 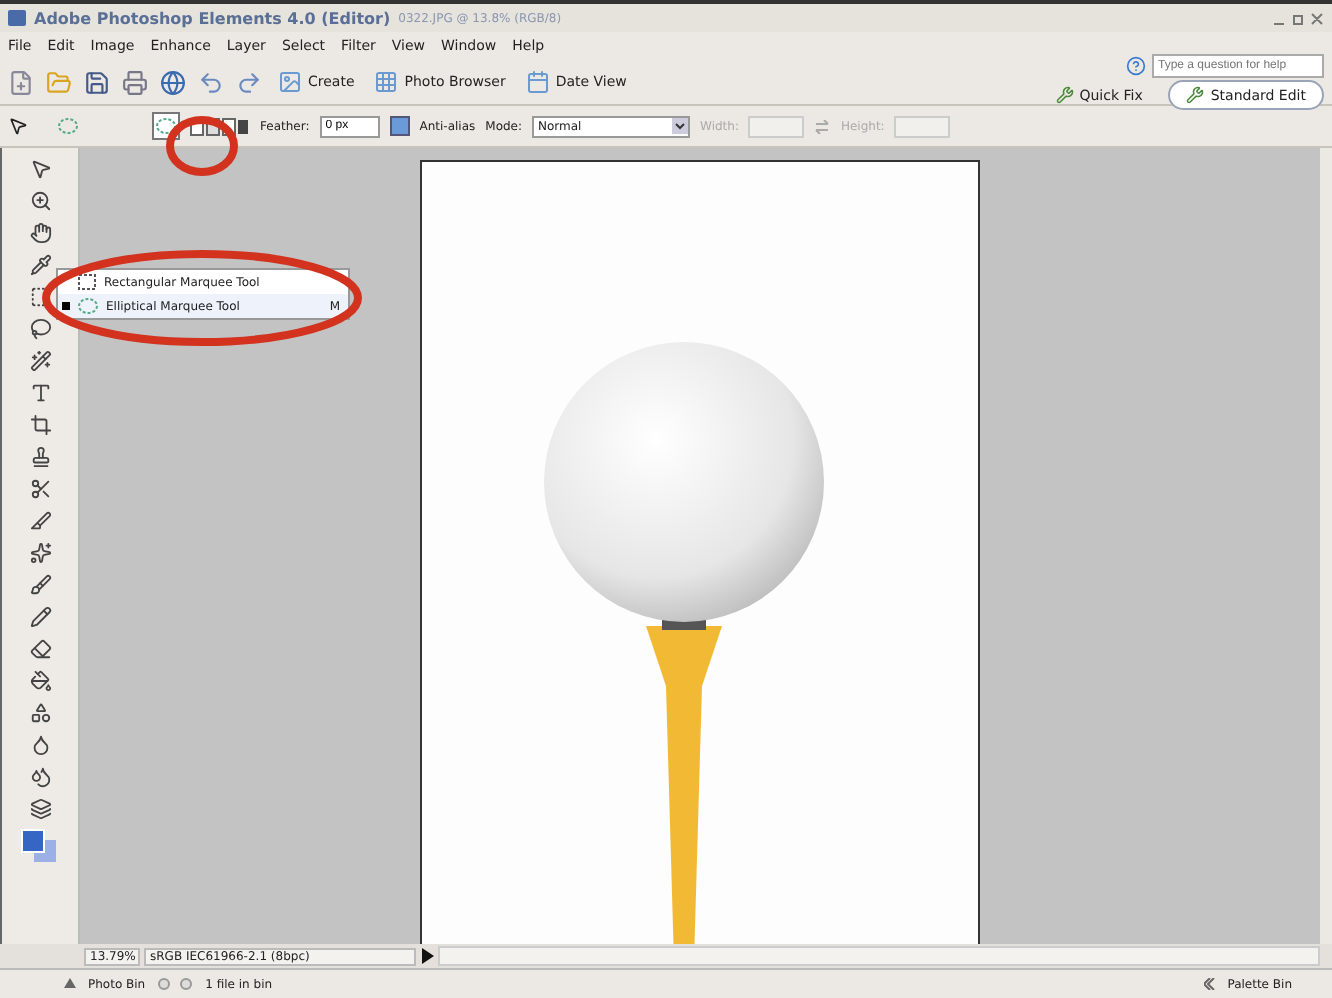 What do you see at coordinates (21, 82) in the screenshot?
I see `new-file-icon` at bounding box center [21, 82].